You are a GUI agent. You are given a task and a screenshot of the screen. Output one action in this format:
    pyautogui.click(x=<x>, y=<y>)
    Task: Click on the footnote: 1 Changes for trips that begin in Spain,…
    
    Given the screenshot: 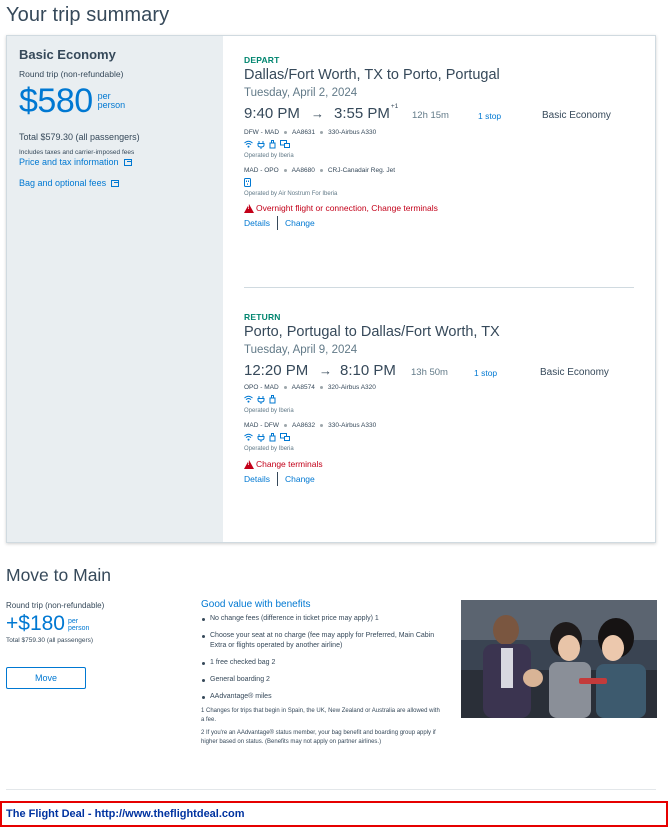 What is the action you would take?
    pyautogui.click(x=320, y=715)
    